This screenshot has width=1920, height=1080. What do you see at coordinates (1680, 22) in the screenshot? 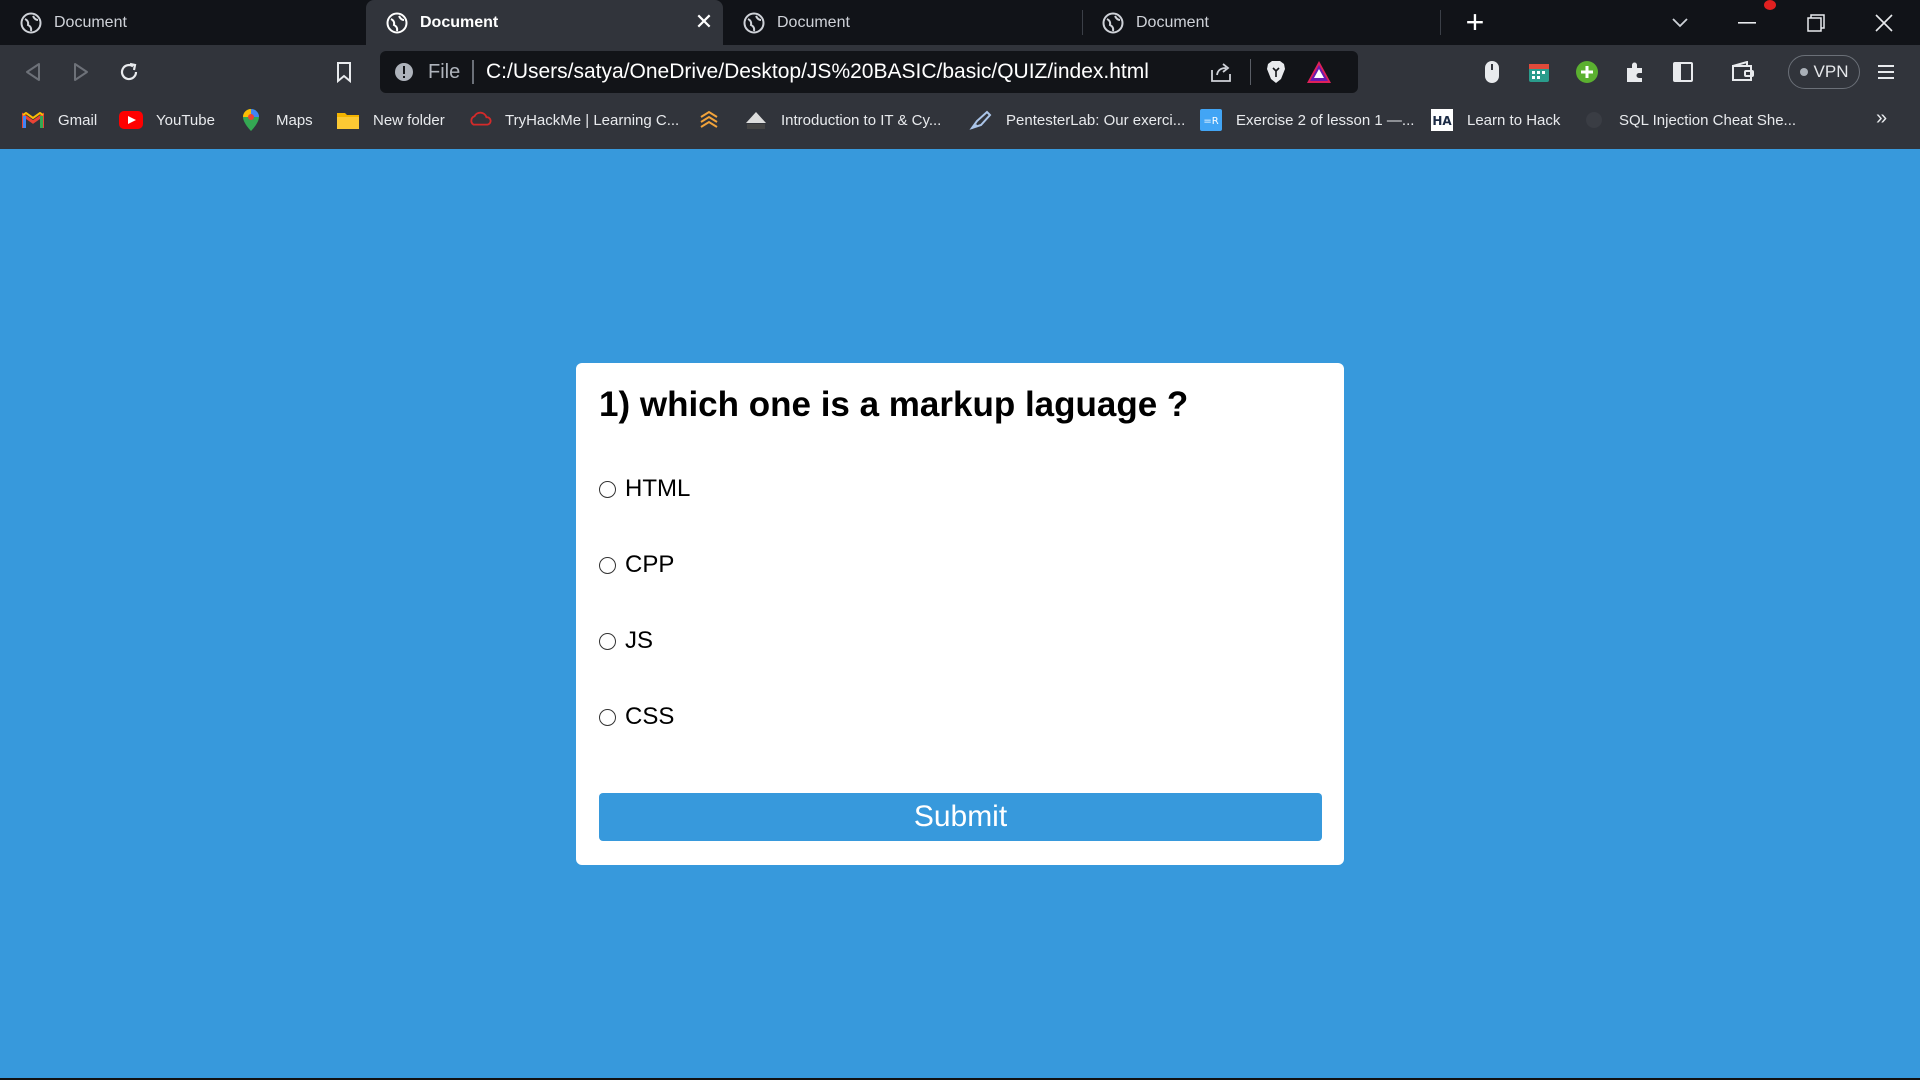
I see `tab-search-chevron-icon` at bounding box center [1680, 22].